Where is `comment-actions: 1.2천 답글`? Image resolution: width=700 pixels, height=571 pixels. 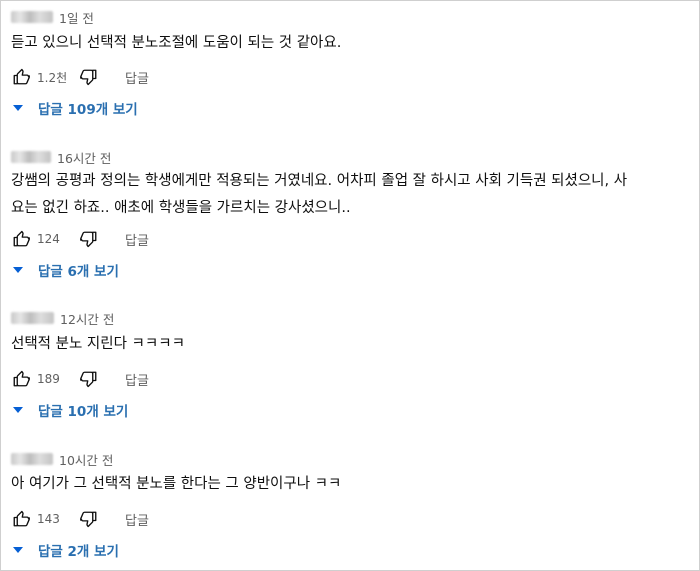
comment-actions: 1.2천 답글 is located at coordinates (80, 77).